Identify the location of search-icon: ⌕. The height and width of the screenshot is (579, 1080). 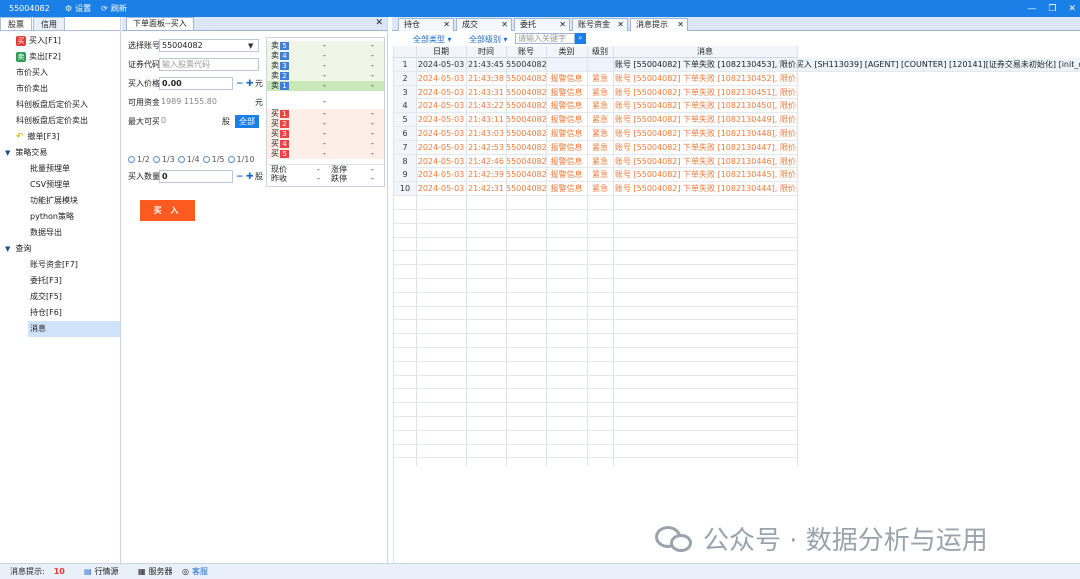
(580, 38).